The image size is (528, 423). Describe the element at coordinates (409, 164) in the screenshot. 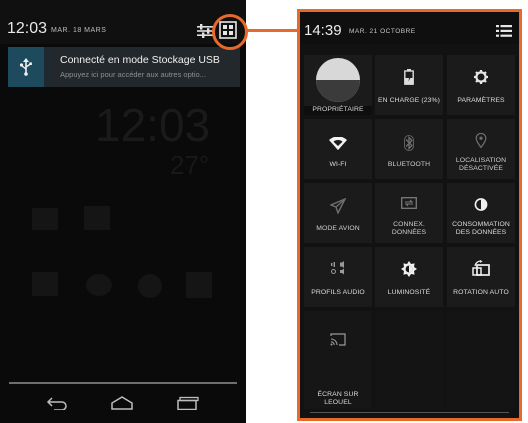

I see `tile-label: BLUETOOTH` at that location.